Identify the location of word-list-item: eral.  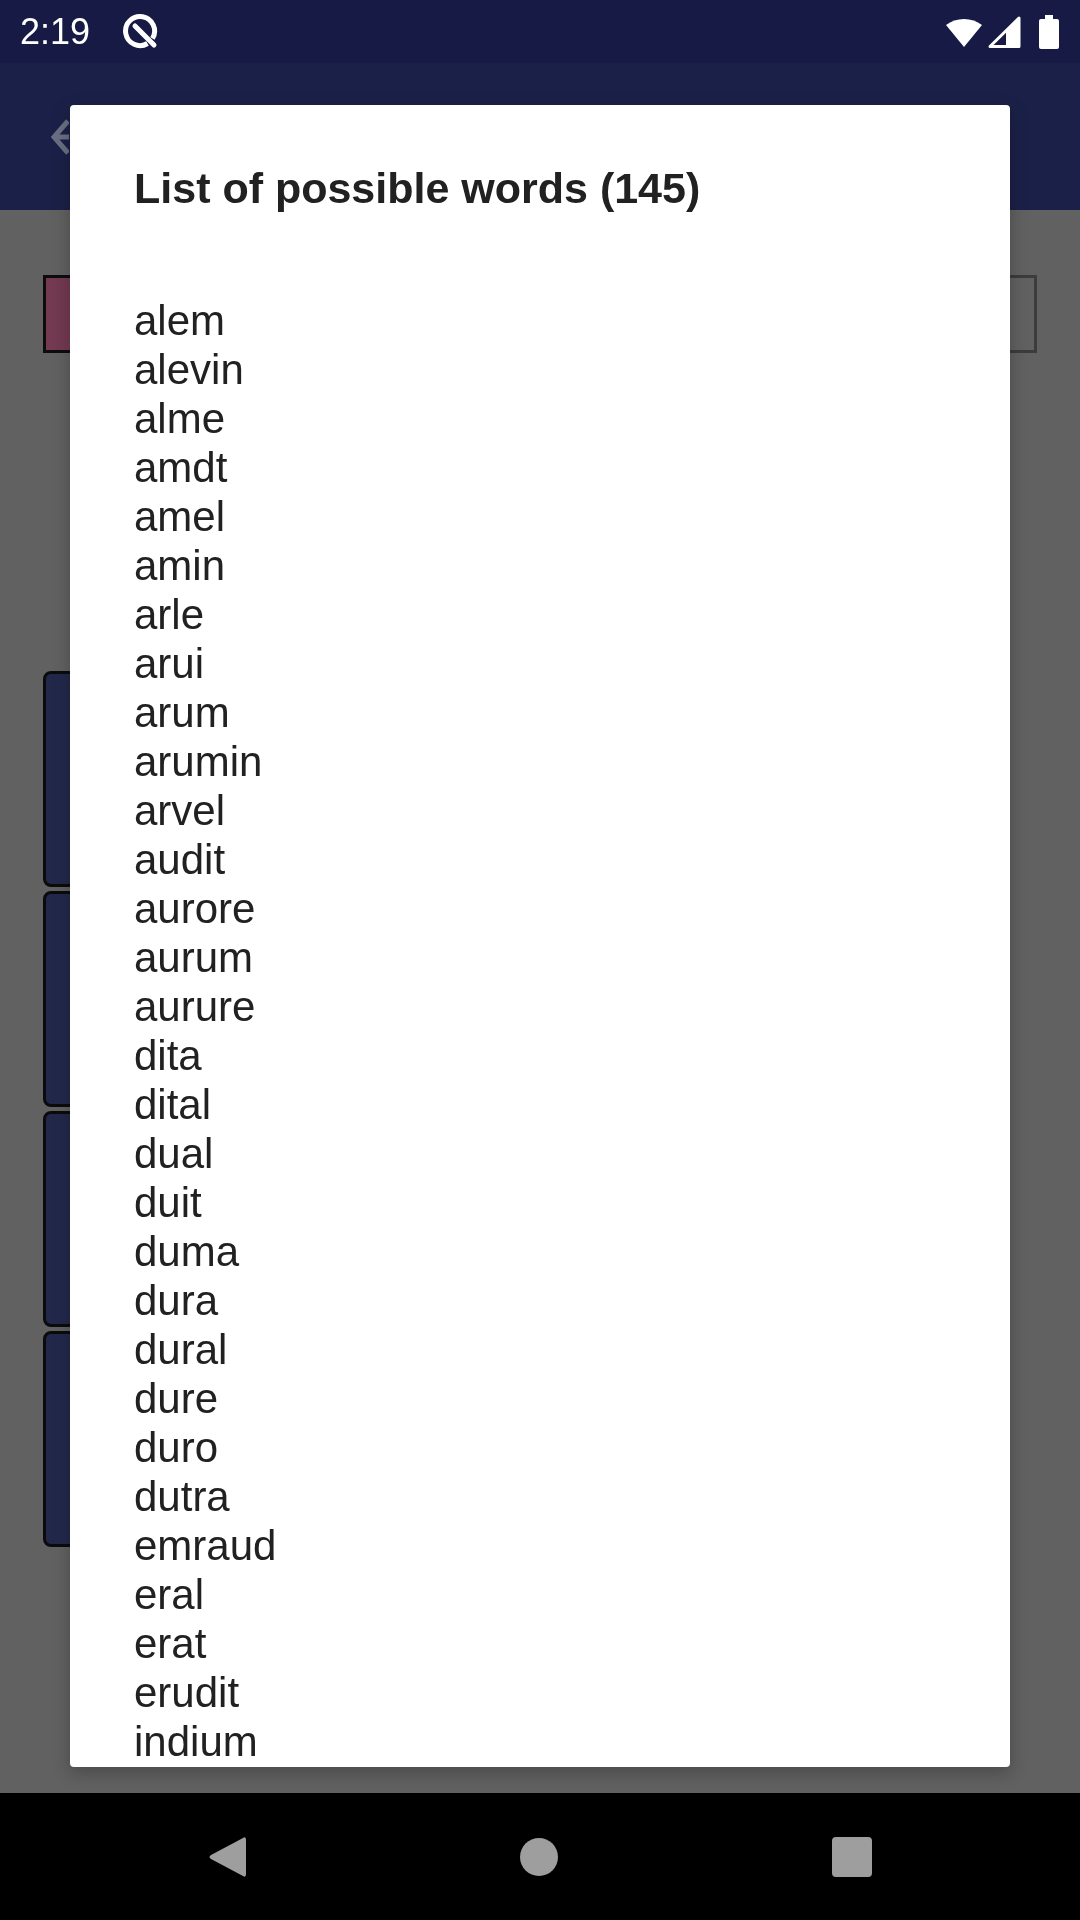
(169, 1594).